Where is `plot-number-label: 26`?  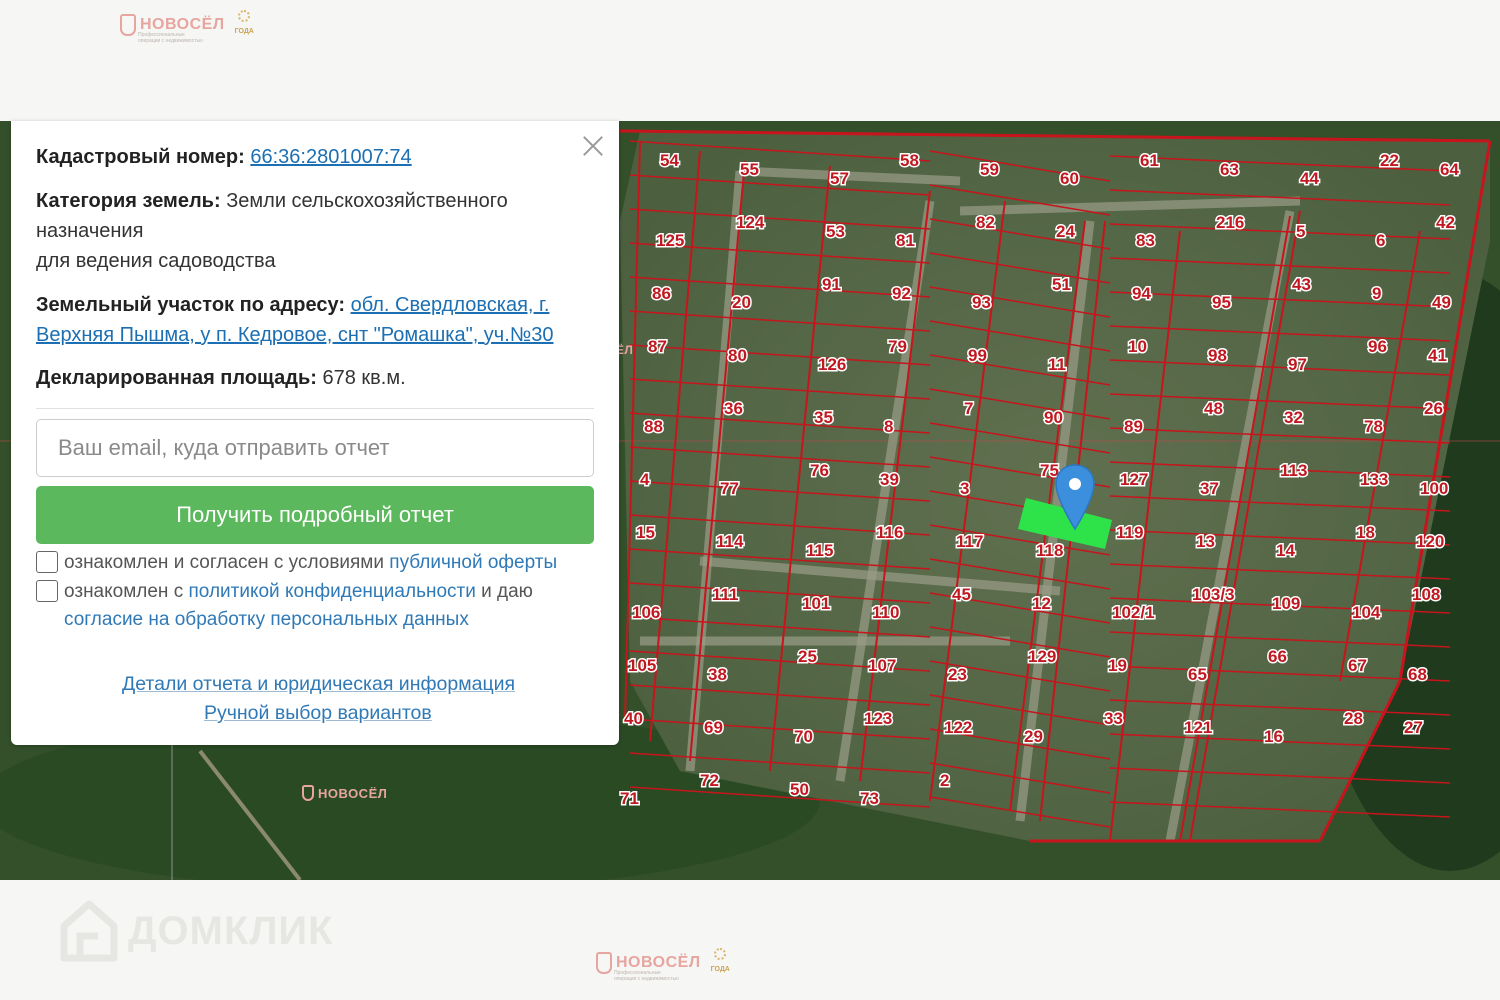 plot-number-label: 26 is located at coordinates (1434, 409).